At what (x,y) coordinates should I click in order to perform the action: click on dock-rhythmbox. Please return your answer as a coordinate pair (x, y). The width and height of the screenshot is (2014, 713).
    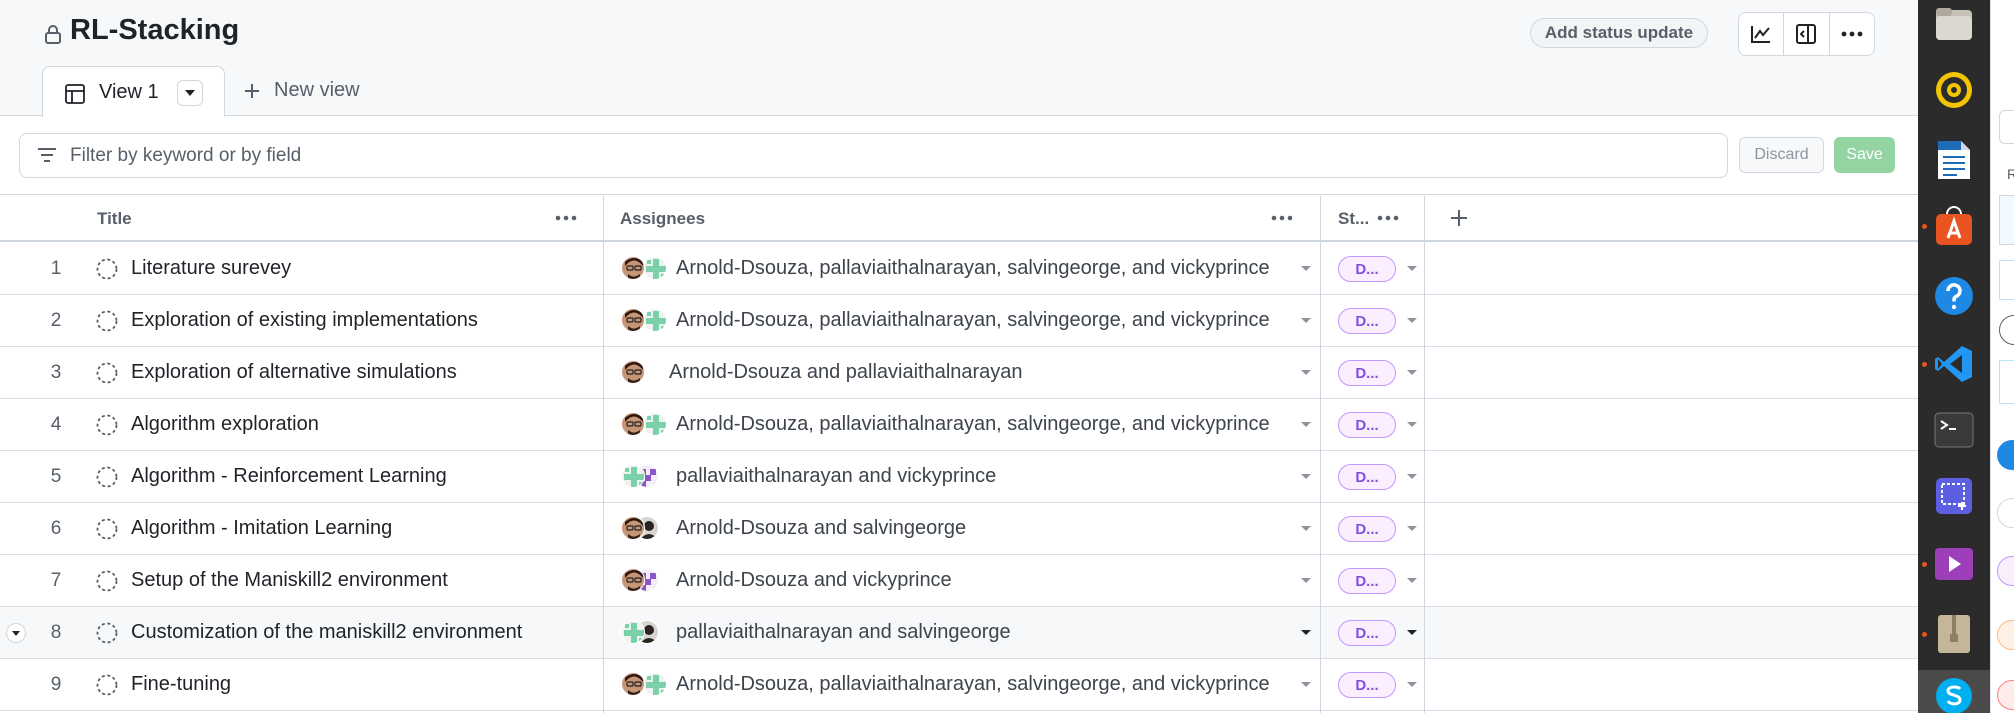
    Looking at the image, I should click on (1954, 90).